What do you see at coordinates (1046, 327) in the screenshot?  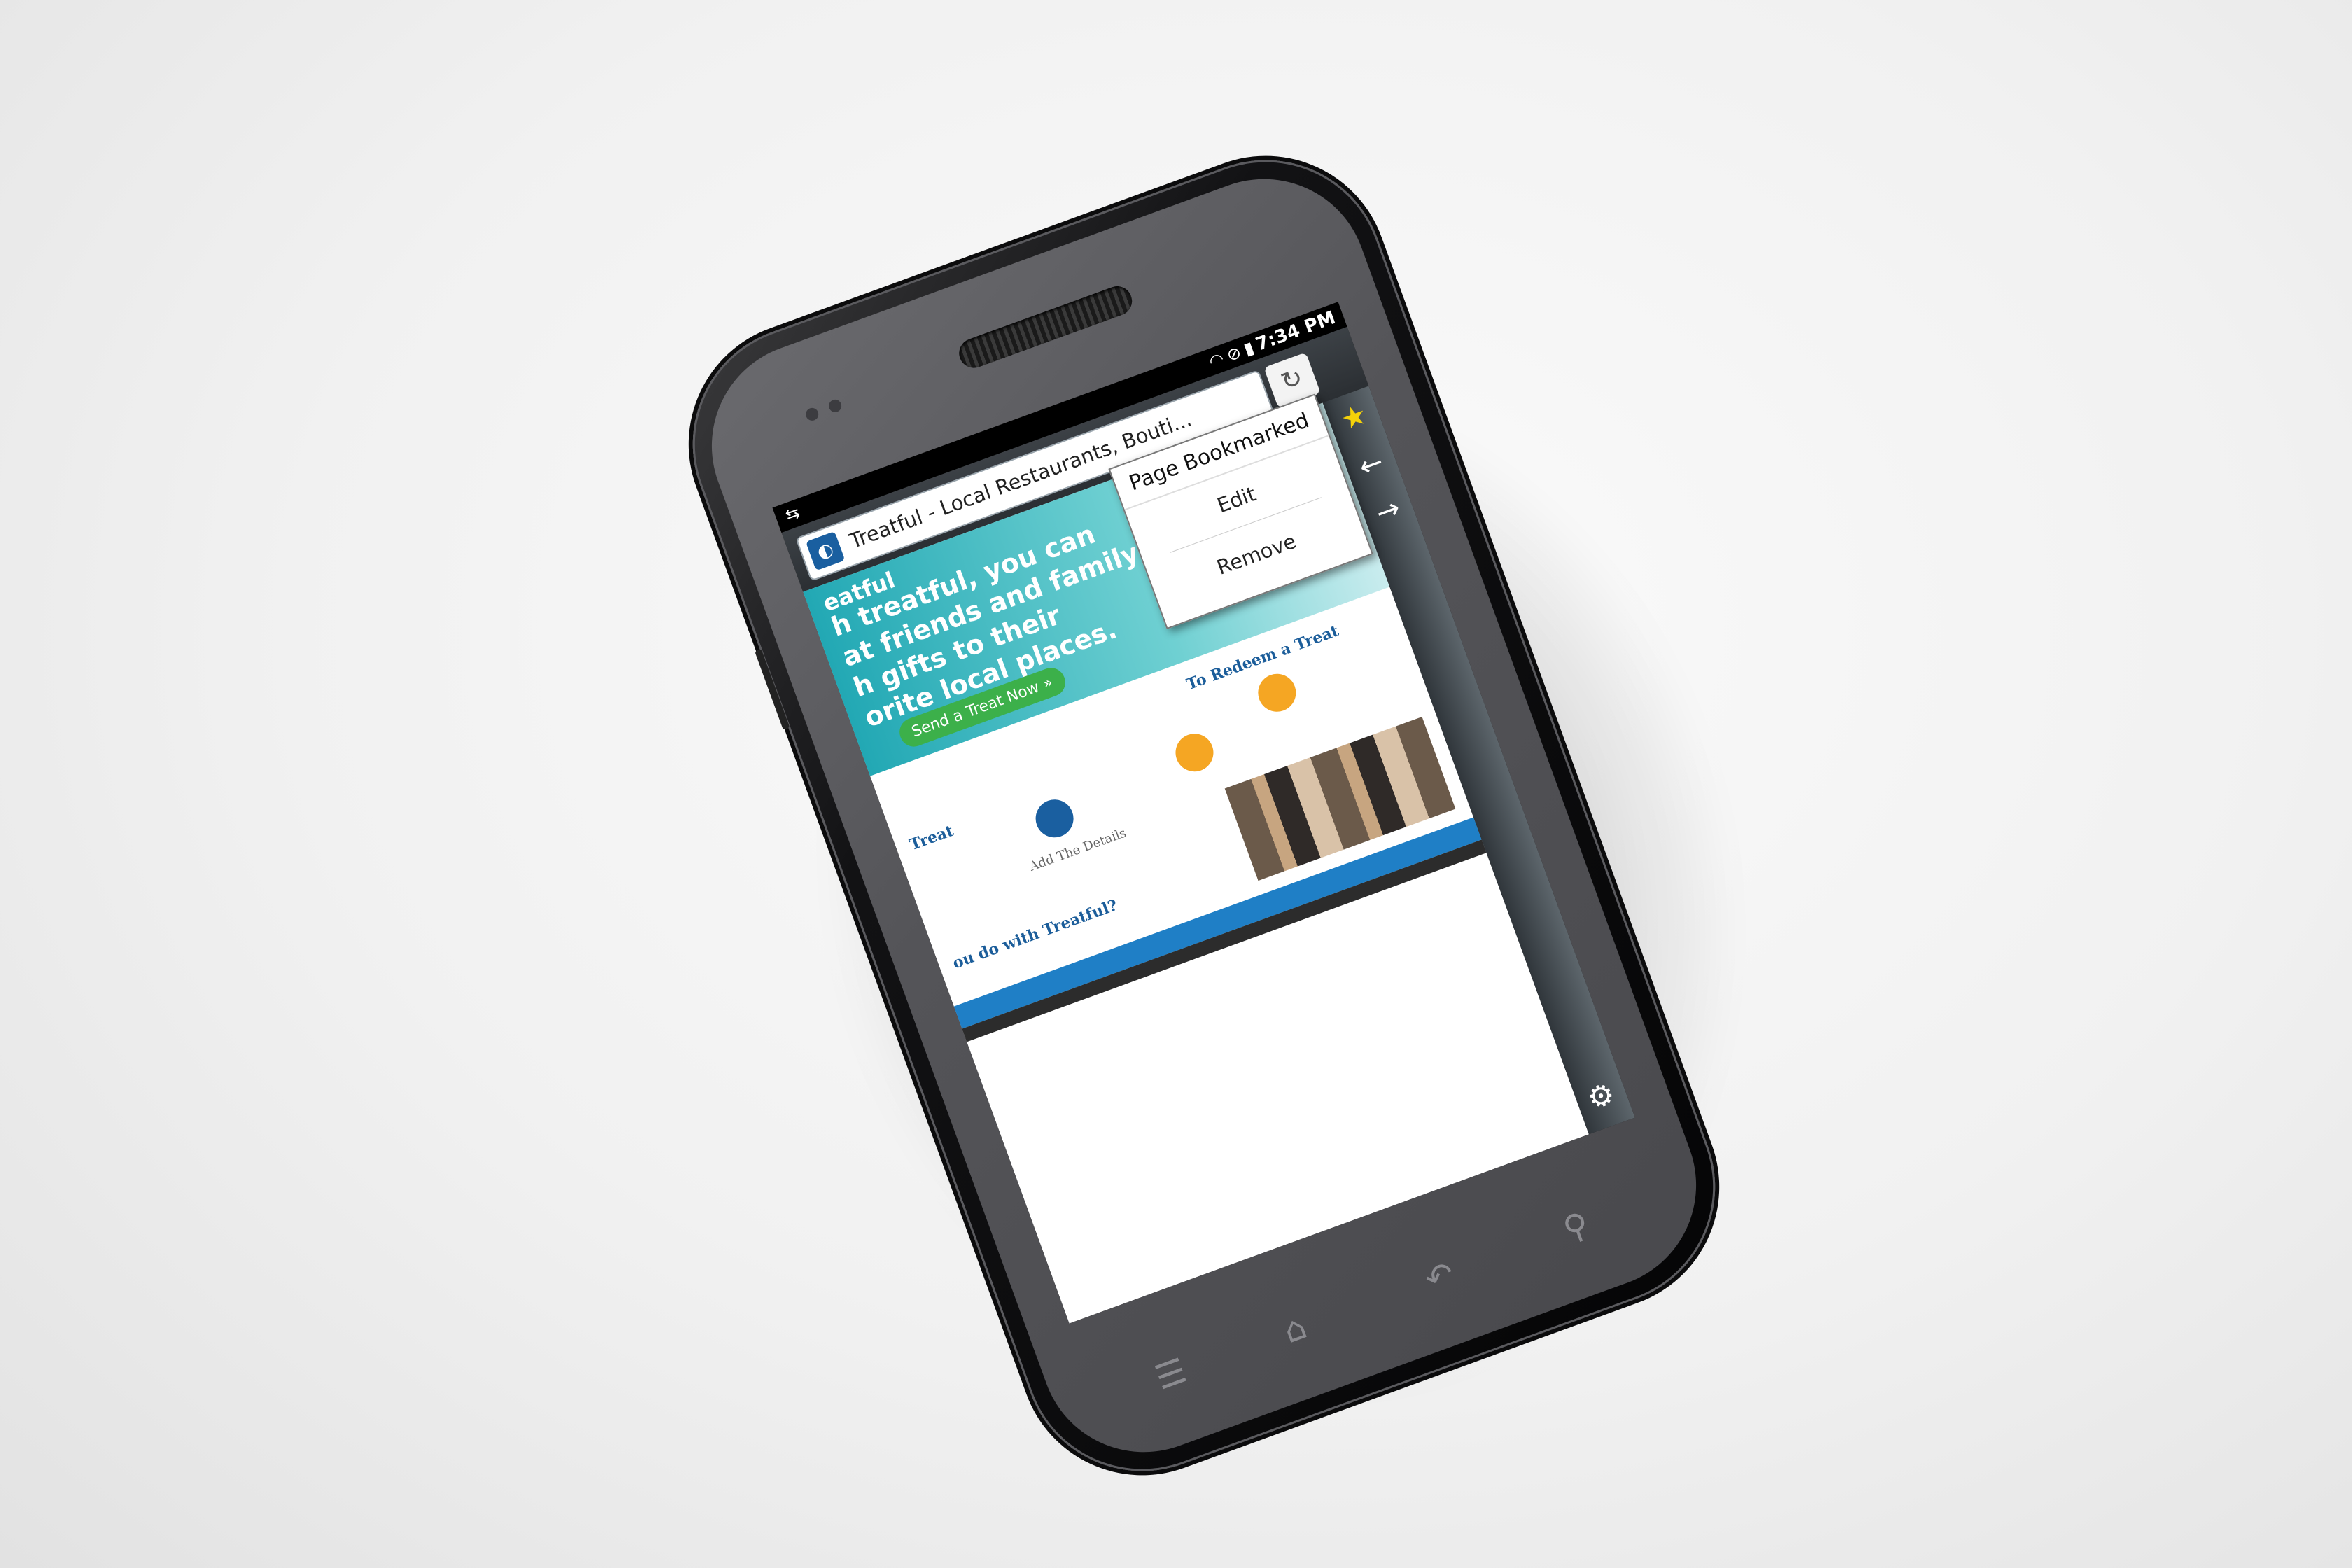 I see `earpiece-speaker` at bounding box center [1046, 327].